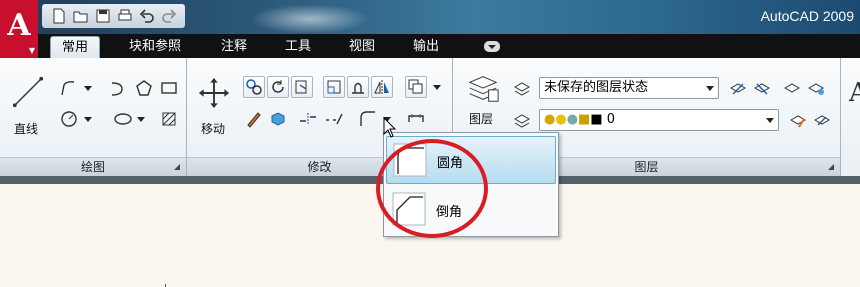 This screenshot has height=287, width=860. What do you see at coordinates (596, 119) in the screenshot?
I see `color-swatch-icon: ■` at bounding box center [596, 119].